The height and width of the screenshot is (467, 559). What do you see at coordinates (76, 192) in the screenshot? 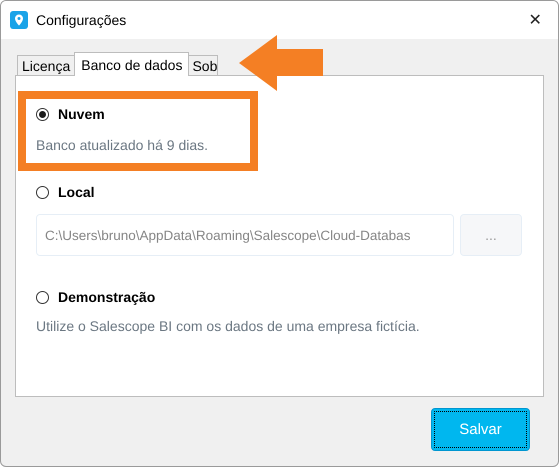
I see `option-label: Local` at bounding box center [76, 192].